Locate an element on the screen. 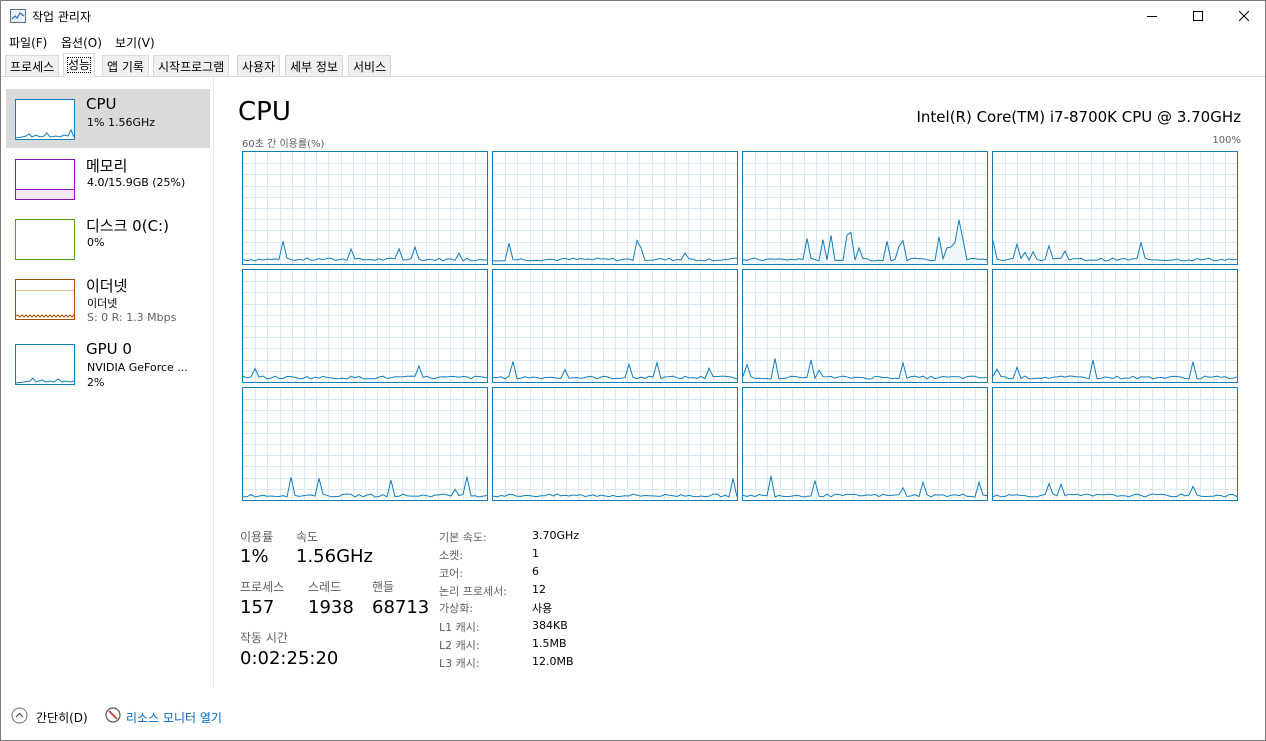  tab-label: 성능 is located at coordinates (79, 65).